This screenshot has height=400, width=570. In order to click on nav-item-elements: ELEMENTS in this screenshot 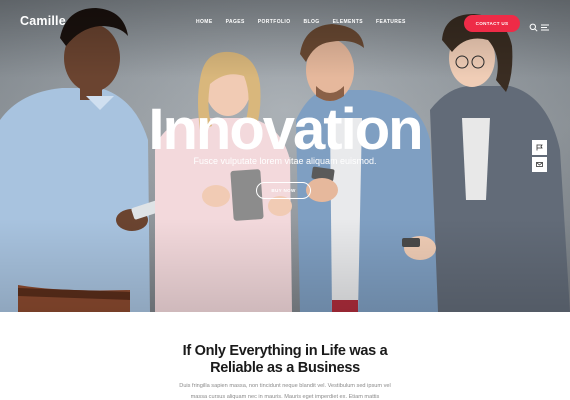, I will do `click(348, 22)`.